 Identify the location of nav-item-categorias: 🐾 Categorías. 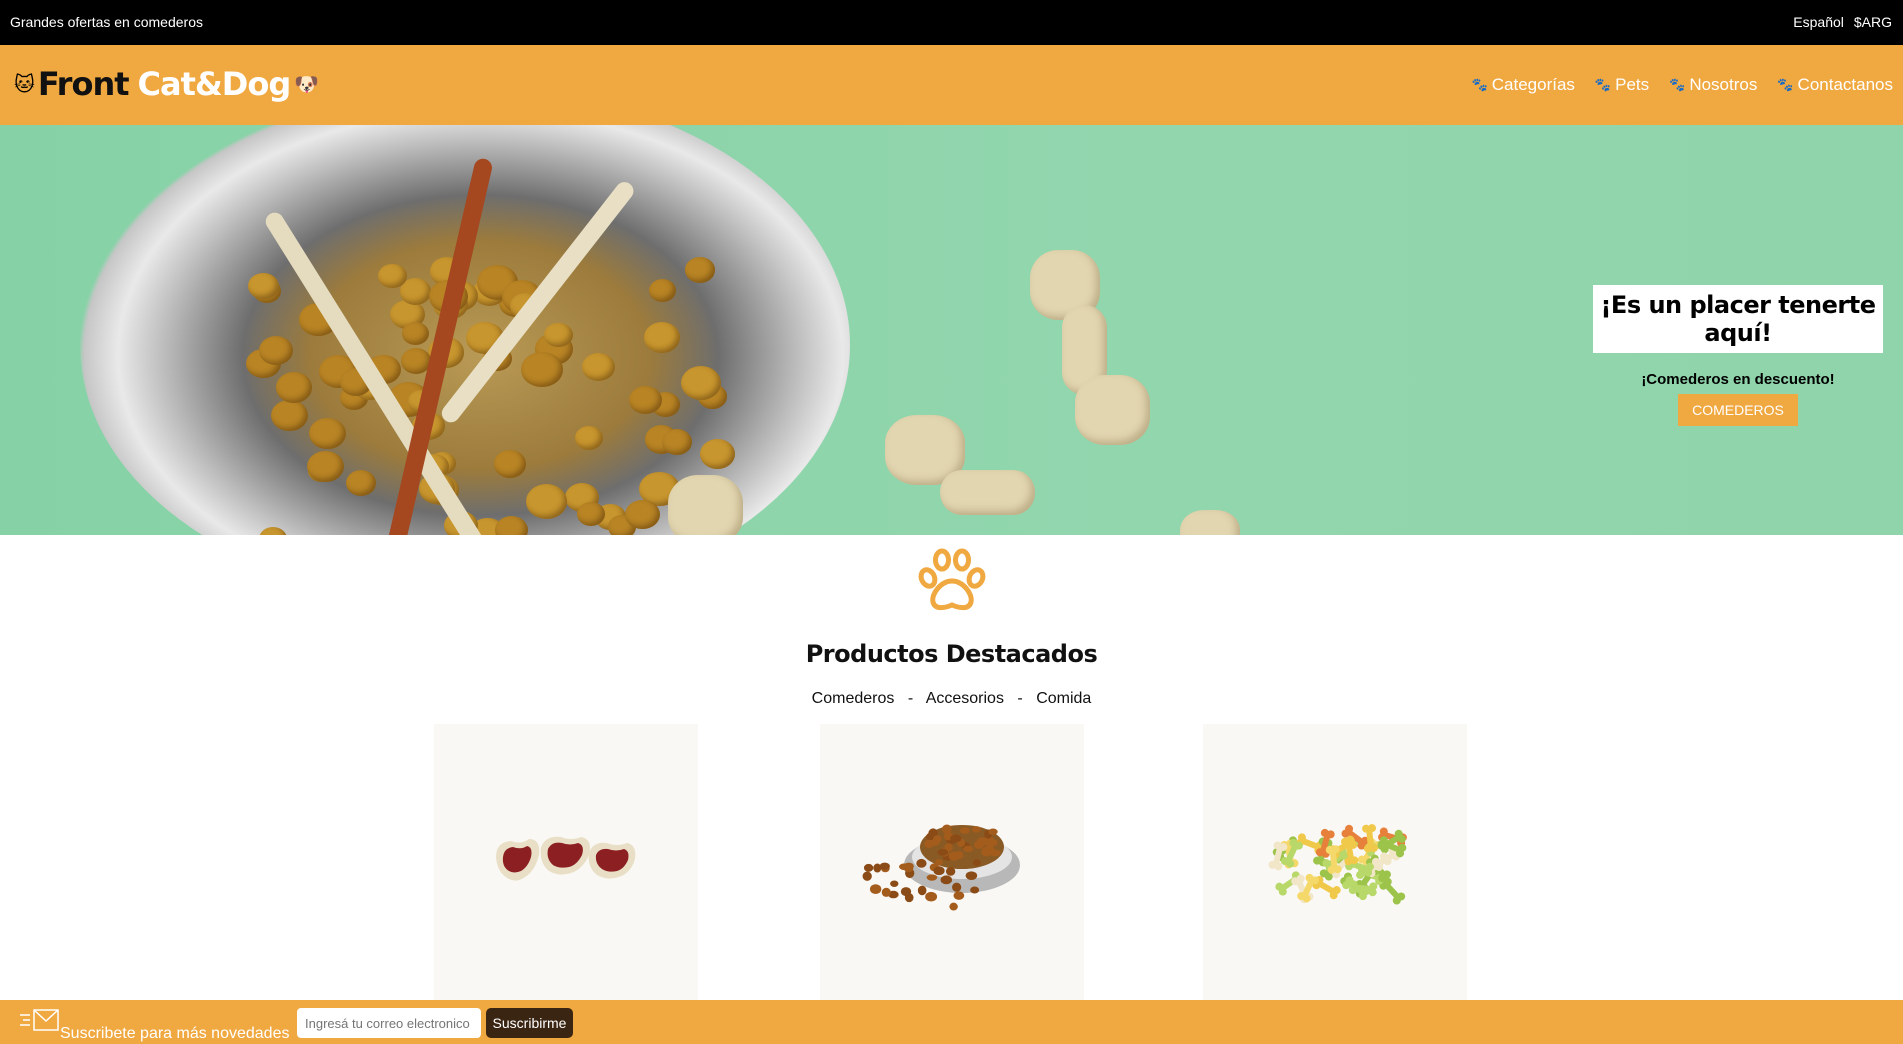
(1523, 85).